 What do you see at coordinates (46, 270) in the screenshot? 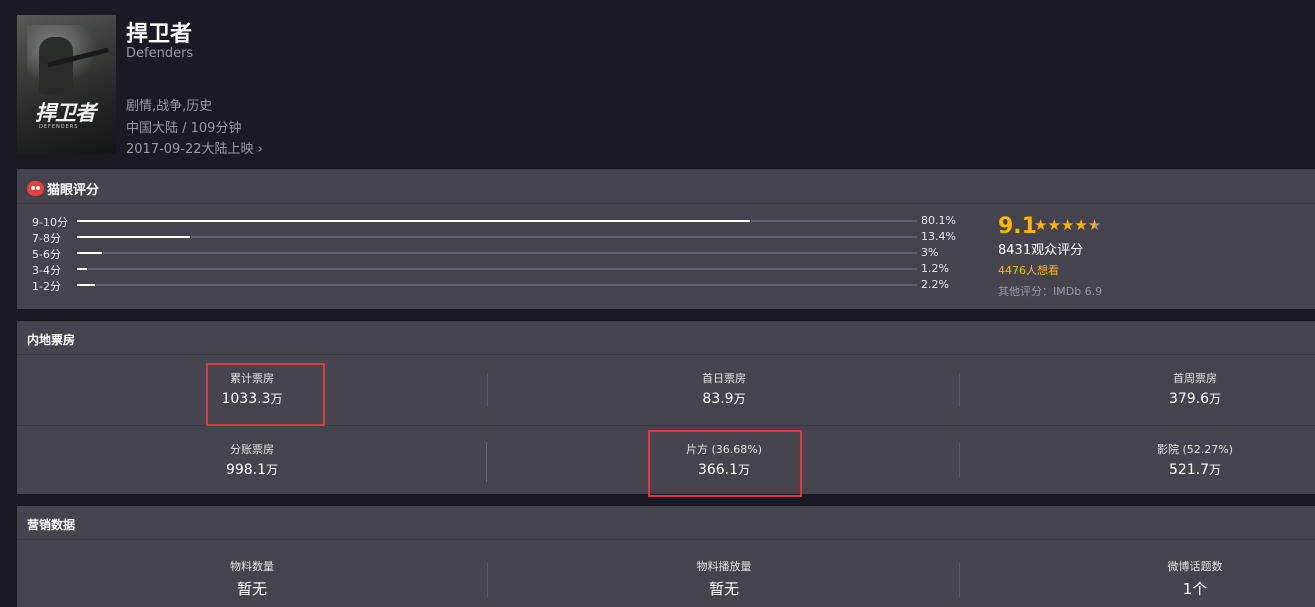
I see `distribution-label: 3-4分` at bounding box center [46, 270].